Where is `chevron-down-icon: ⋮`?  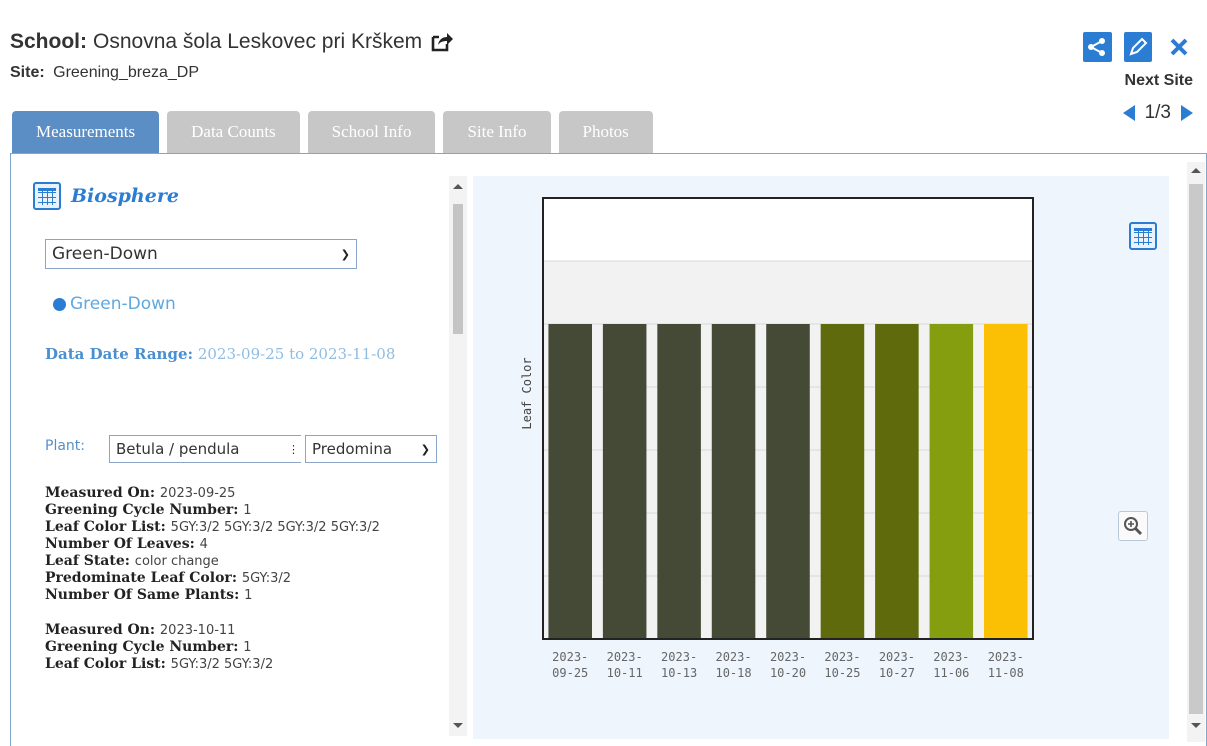 chevron-down-icon: ⋮ is located at coordinates (293, 449).